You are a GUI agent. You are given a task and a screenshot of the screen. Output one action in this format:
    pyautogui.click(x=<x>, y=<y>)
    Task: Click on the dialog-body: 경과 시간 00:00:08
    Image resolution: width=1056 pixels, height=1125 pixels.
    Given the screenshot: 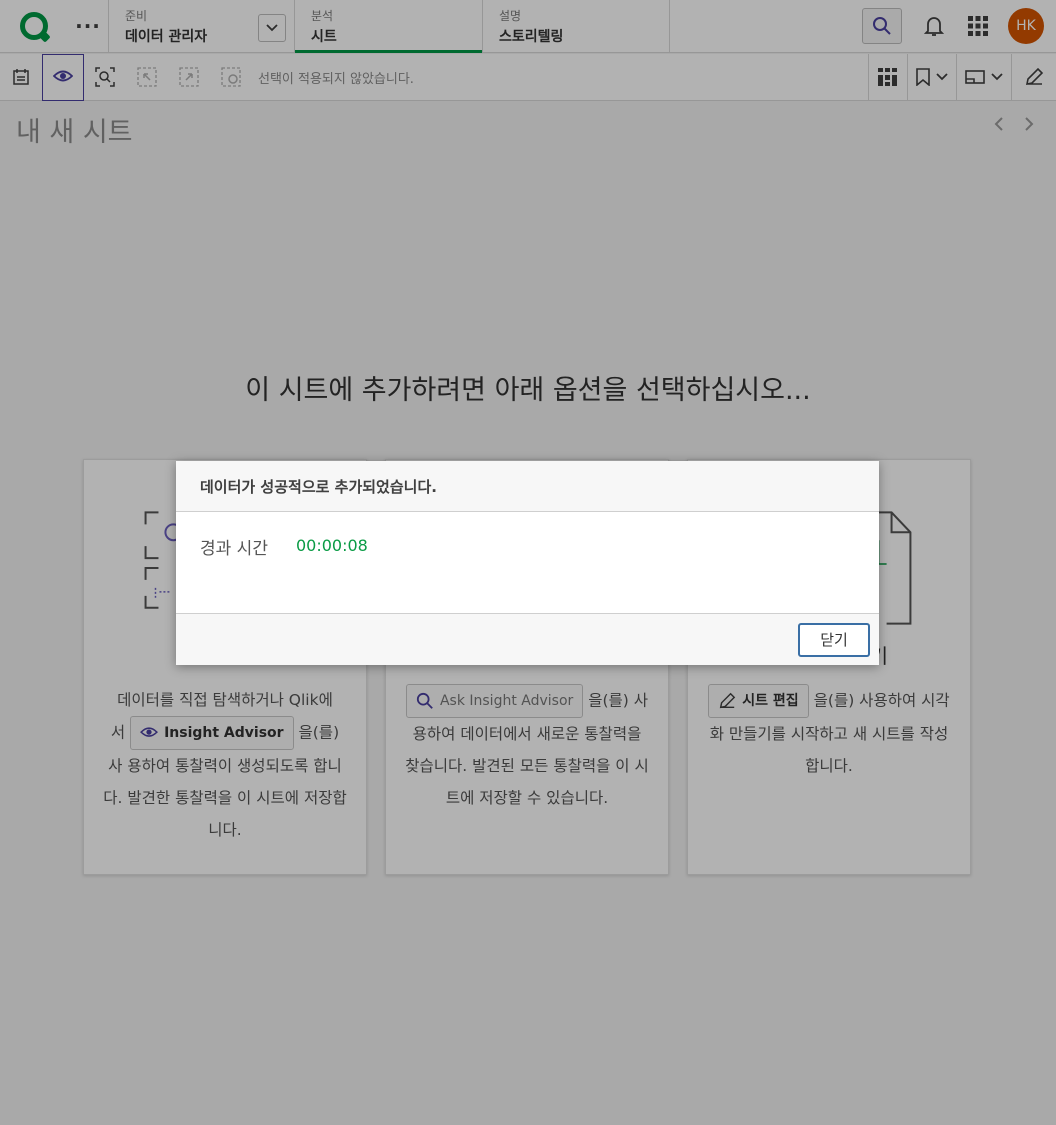 What is the action you would take?
    pyautogui.click(x=527, y=563)
    